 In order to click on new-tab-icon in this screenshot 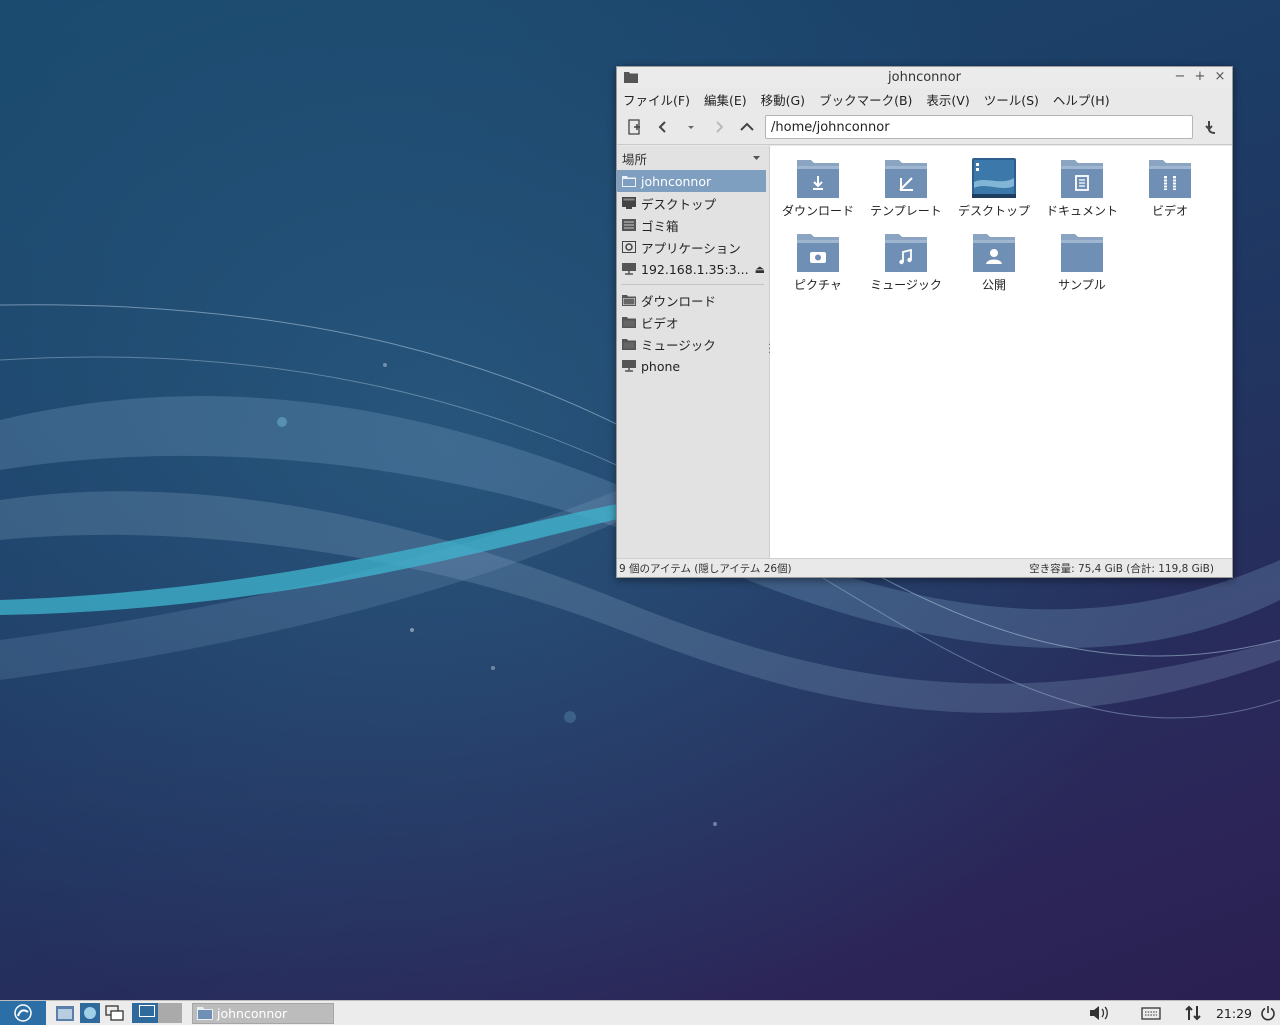, I will do `click(634, 127)`.